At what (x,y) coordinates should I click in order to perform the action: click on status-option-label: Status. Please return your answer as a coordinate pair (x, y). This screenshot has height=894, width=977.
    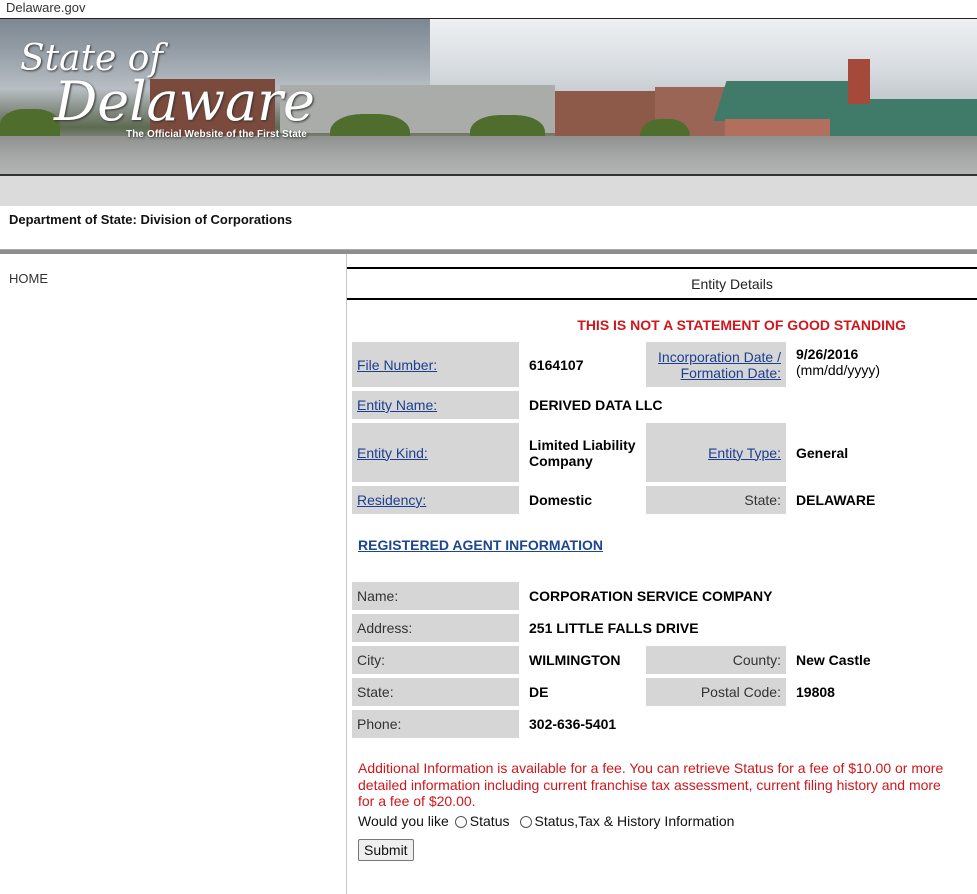
    Looking at the image, I should click on (489, 820).